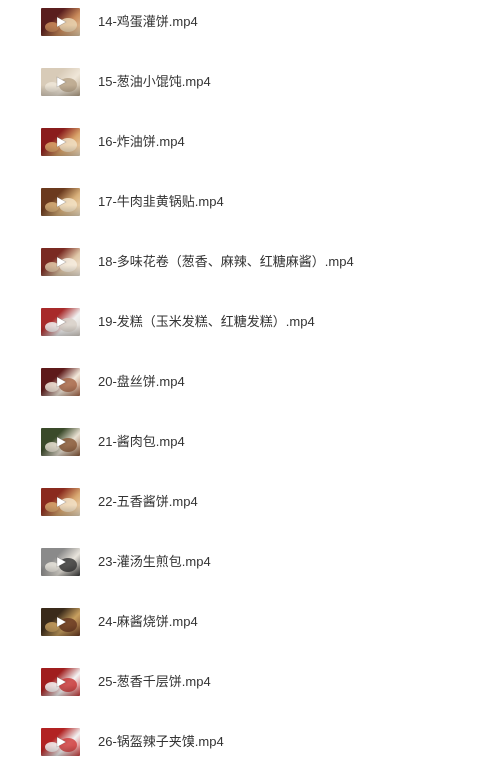 Image resolution: width=496 pixels, height=784 pixels. Describe the element at coordinates (248, 742) in the screenshot. I see `file-row: 26-锅盔辣子夹馍.mp4` at that location.